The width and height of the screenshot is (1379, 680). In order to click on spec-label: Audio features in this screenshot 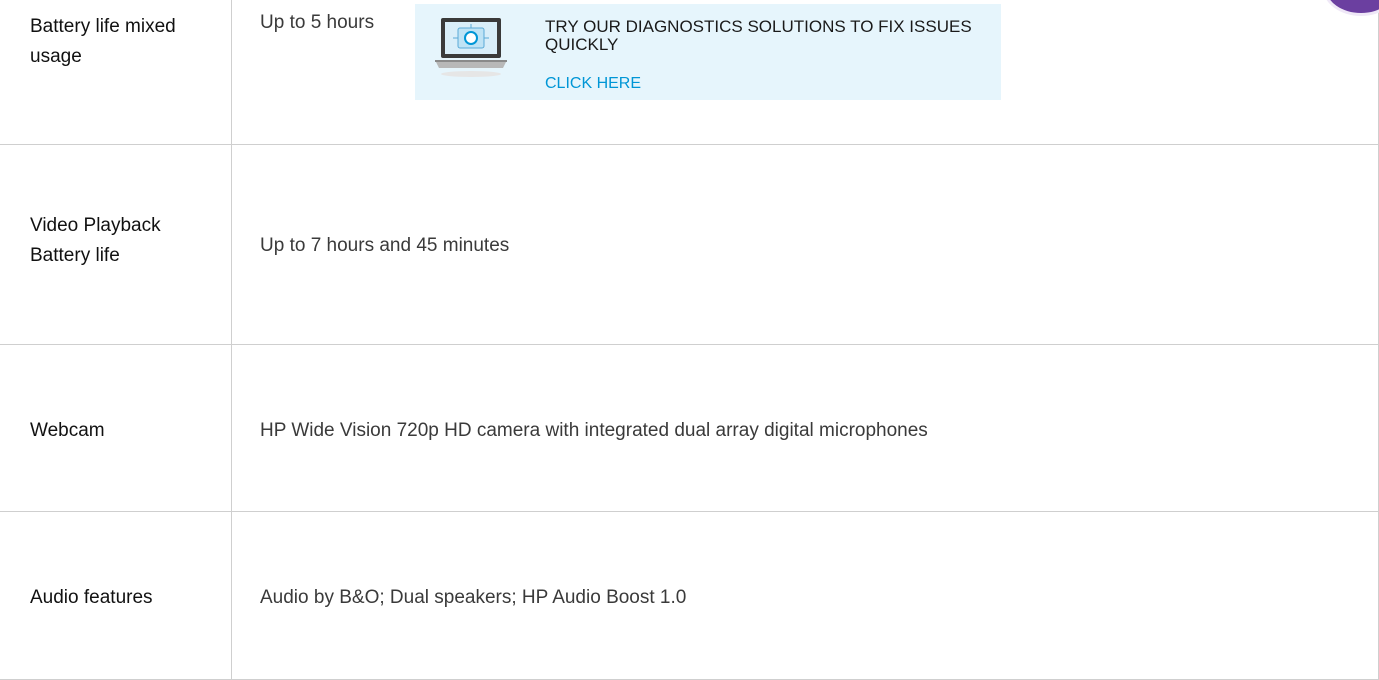, I will do `click(91, 597)`.